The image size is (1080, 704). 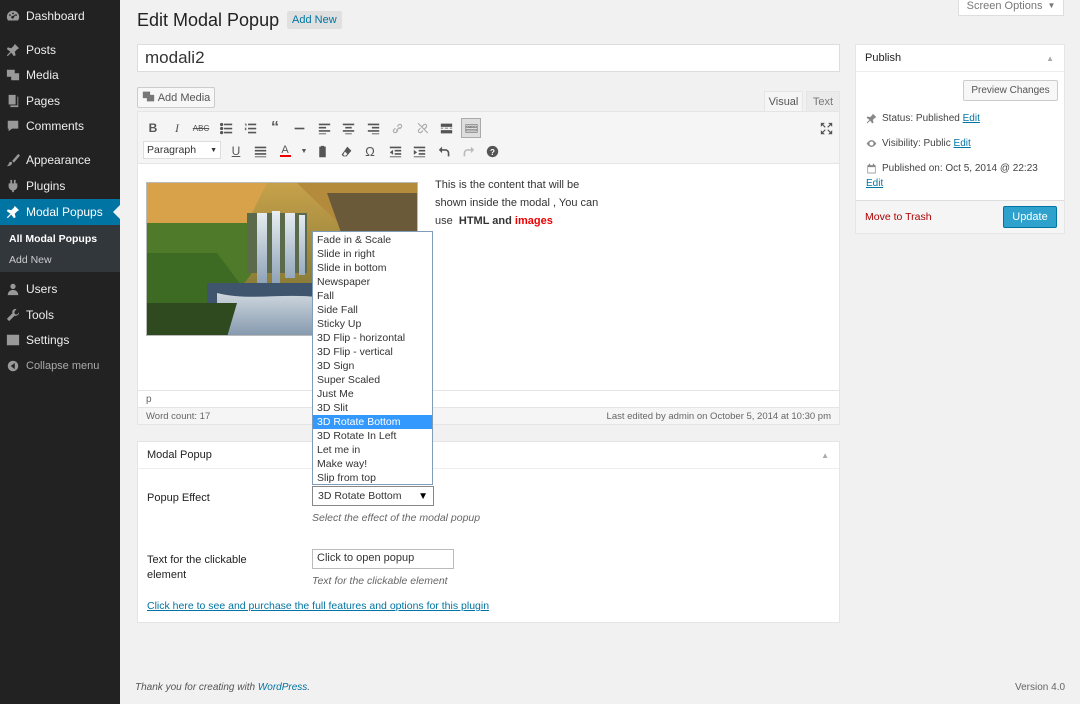 What do you see at coordinates (372, 352) in the screenshot?
I see `dropdown-option: 3D Flip - vertical` at bounding box center [372, 352].